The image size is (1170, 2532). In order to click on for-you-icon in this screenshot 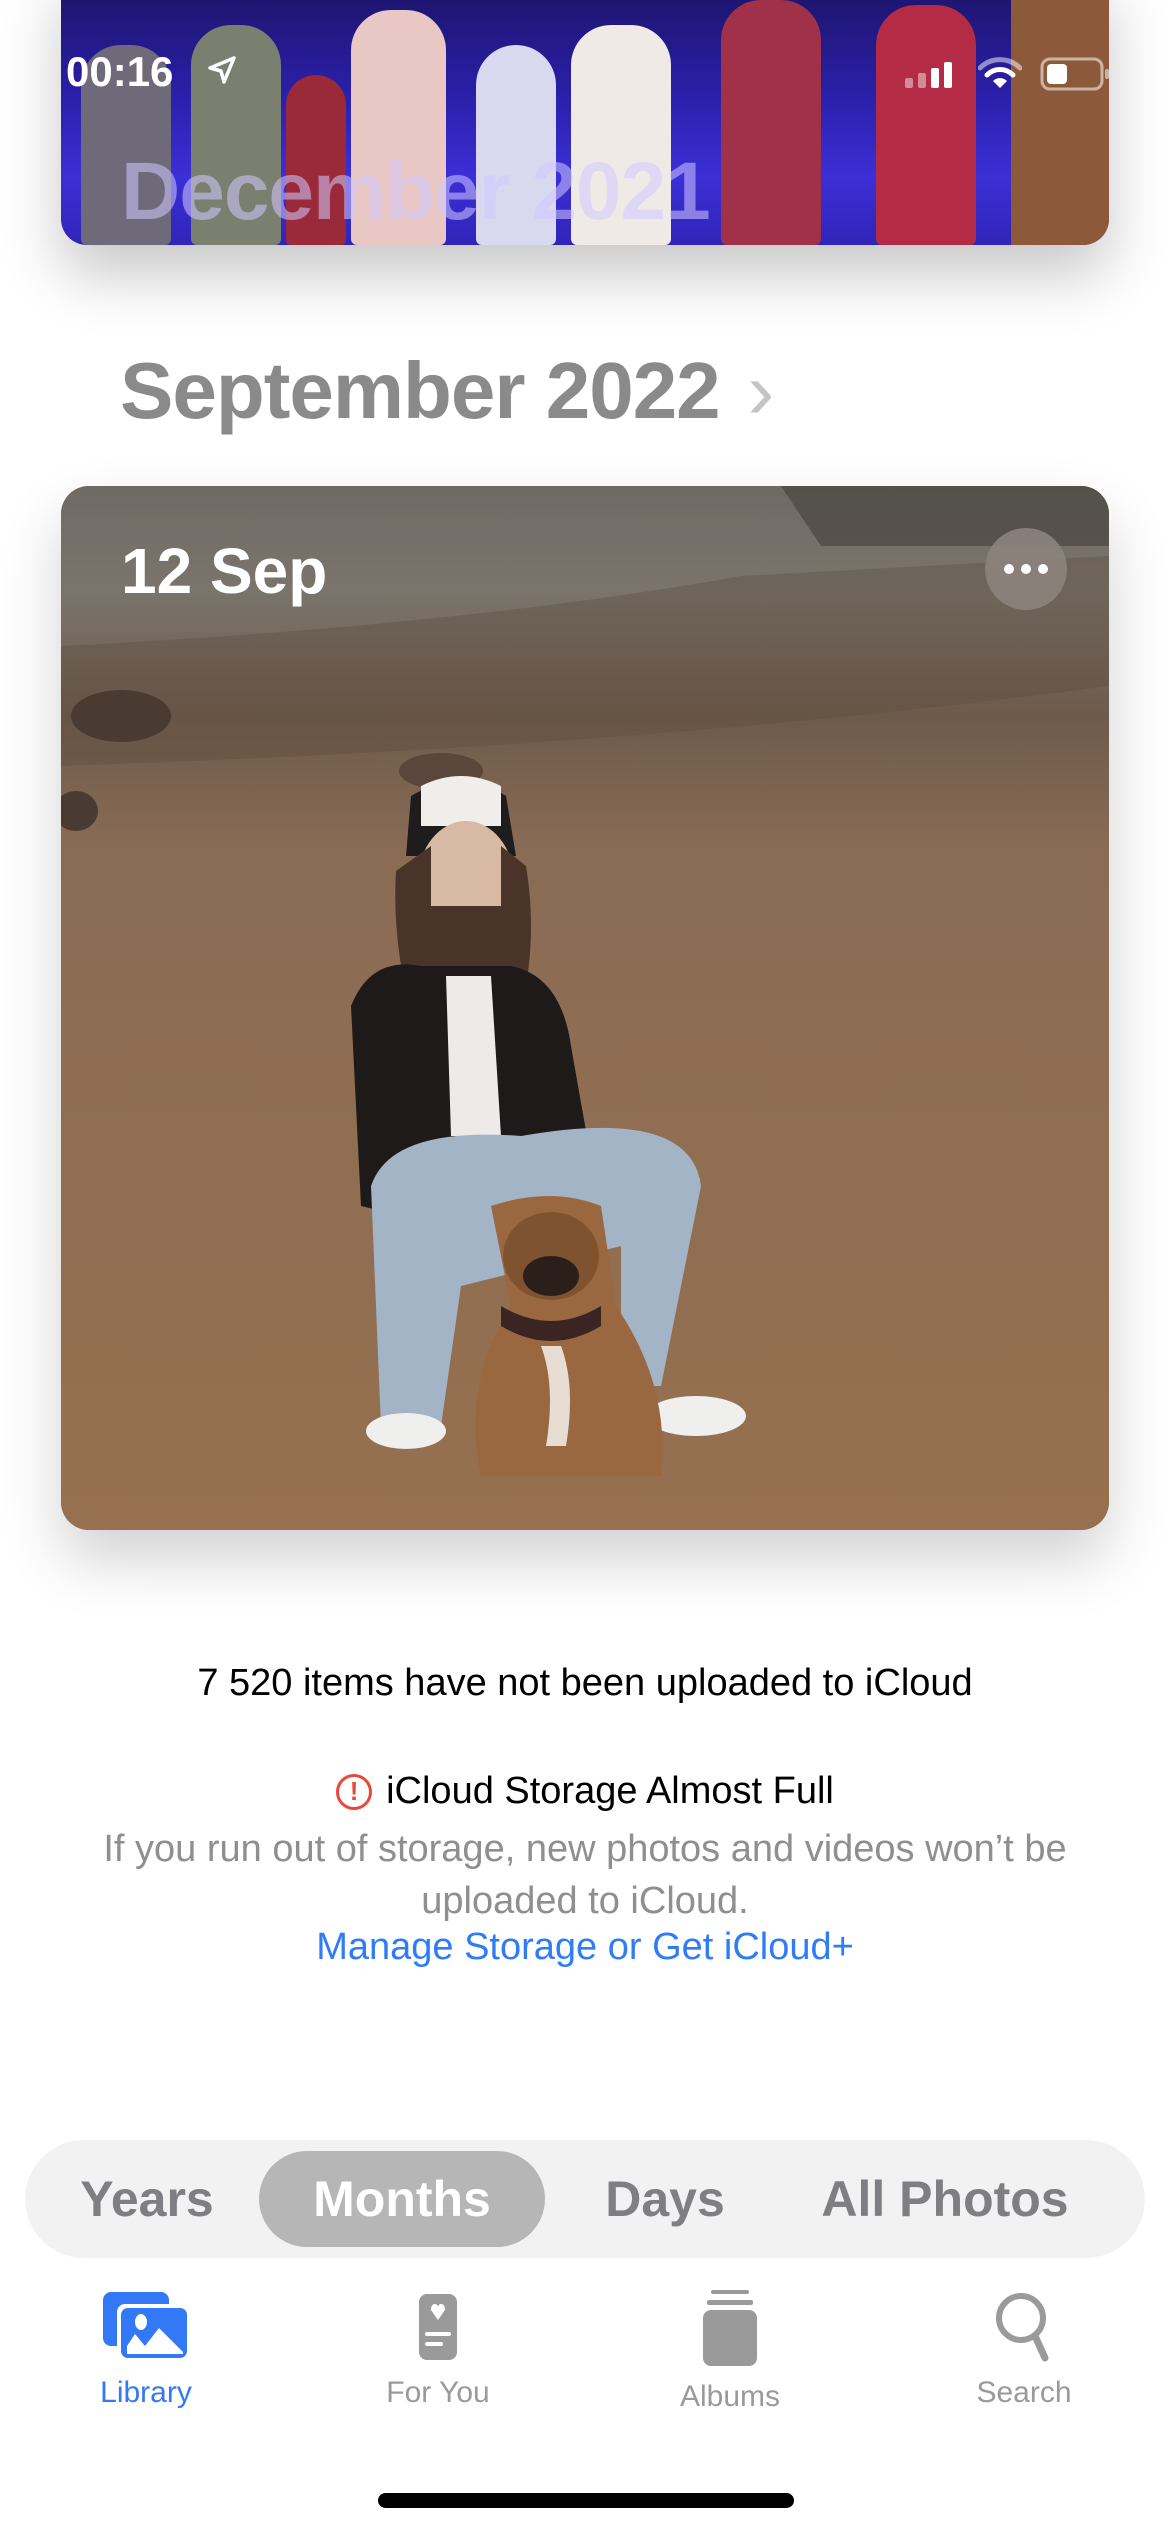, I will do `click(438, 2327)`.